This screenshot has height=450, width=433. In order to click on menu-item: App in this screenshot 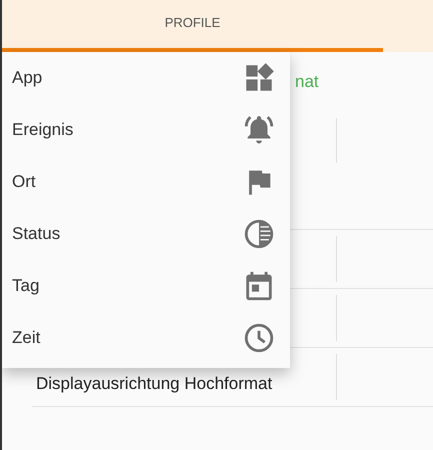, I will do `click(146, 78)`.